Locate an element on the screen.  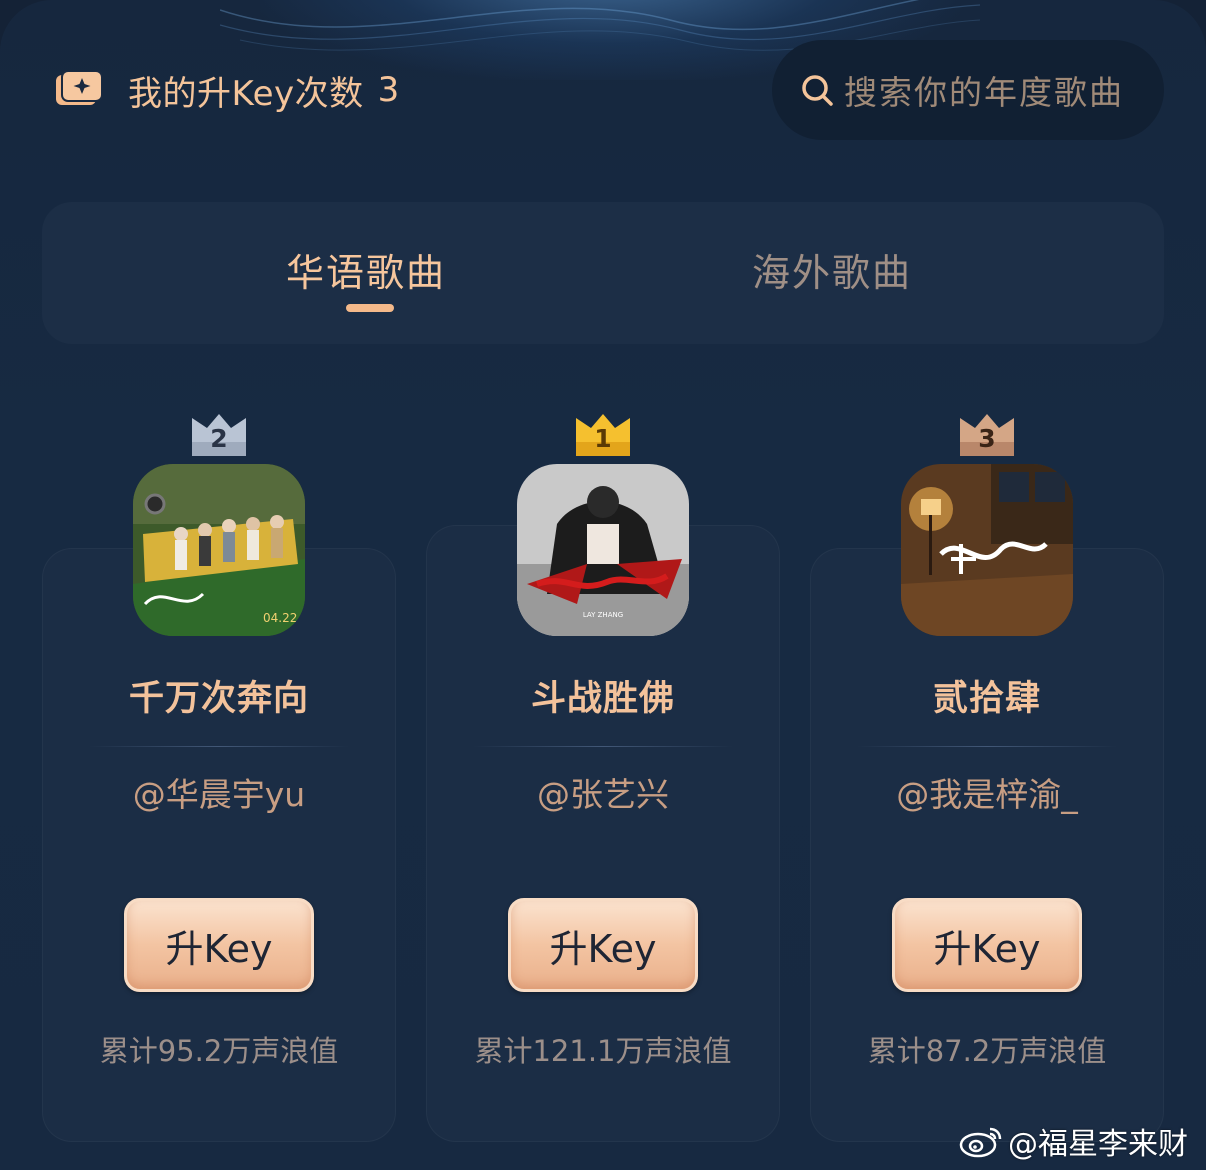
cumulative-score: 累计121.1万声浪值 is located at coordinates (603, 1051).